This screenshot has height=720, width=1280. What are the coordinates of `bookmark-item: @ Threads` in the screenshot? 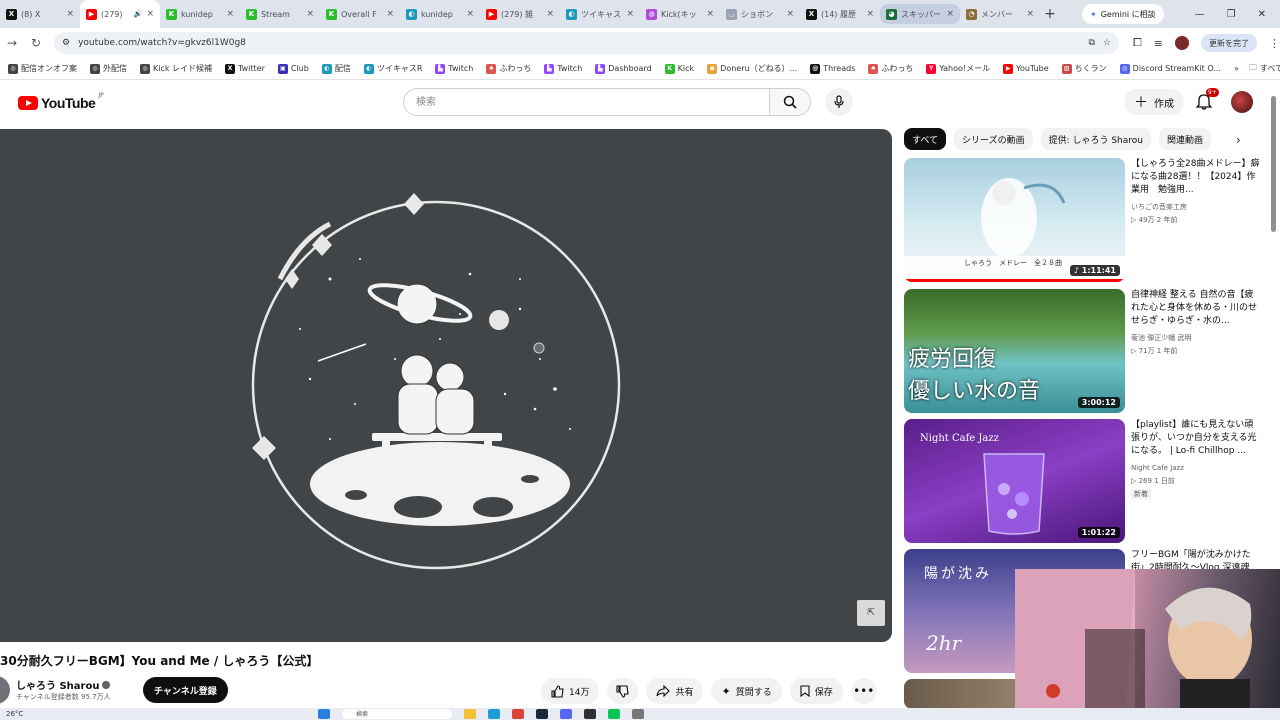 It's located at (832, 68).